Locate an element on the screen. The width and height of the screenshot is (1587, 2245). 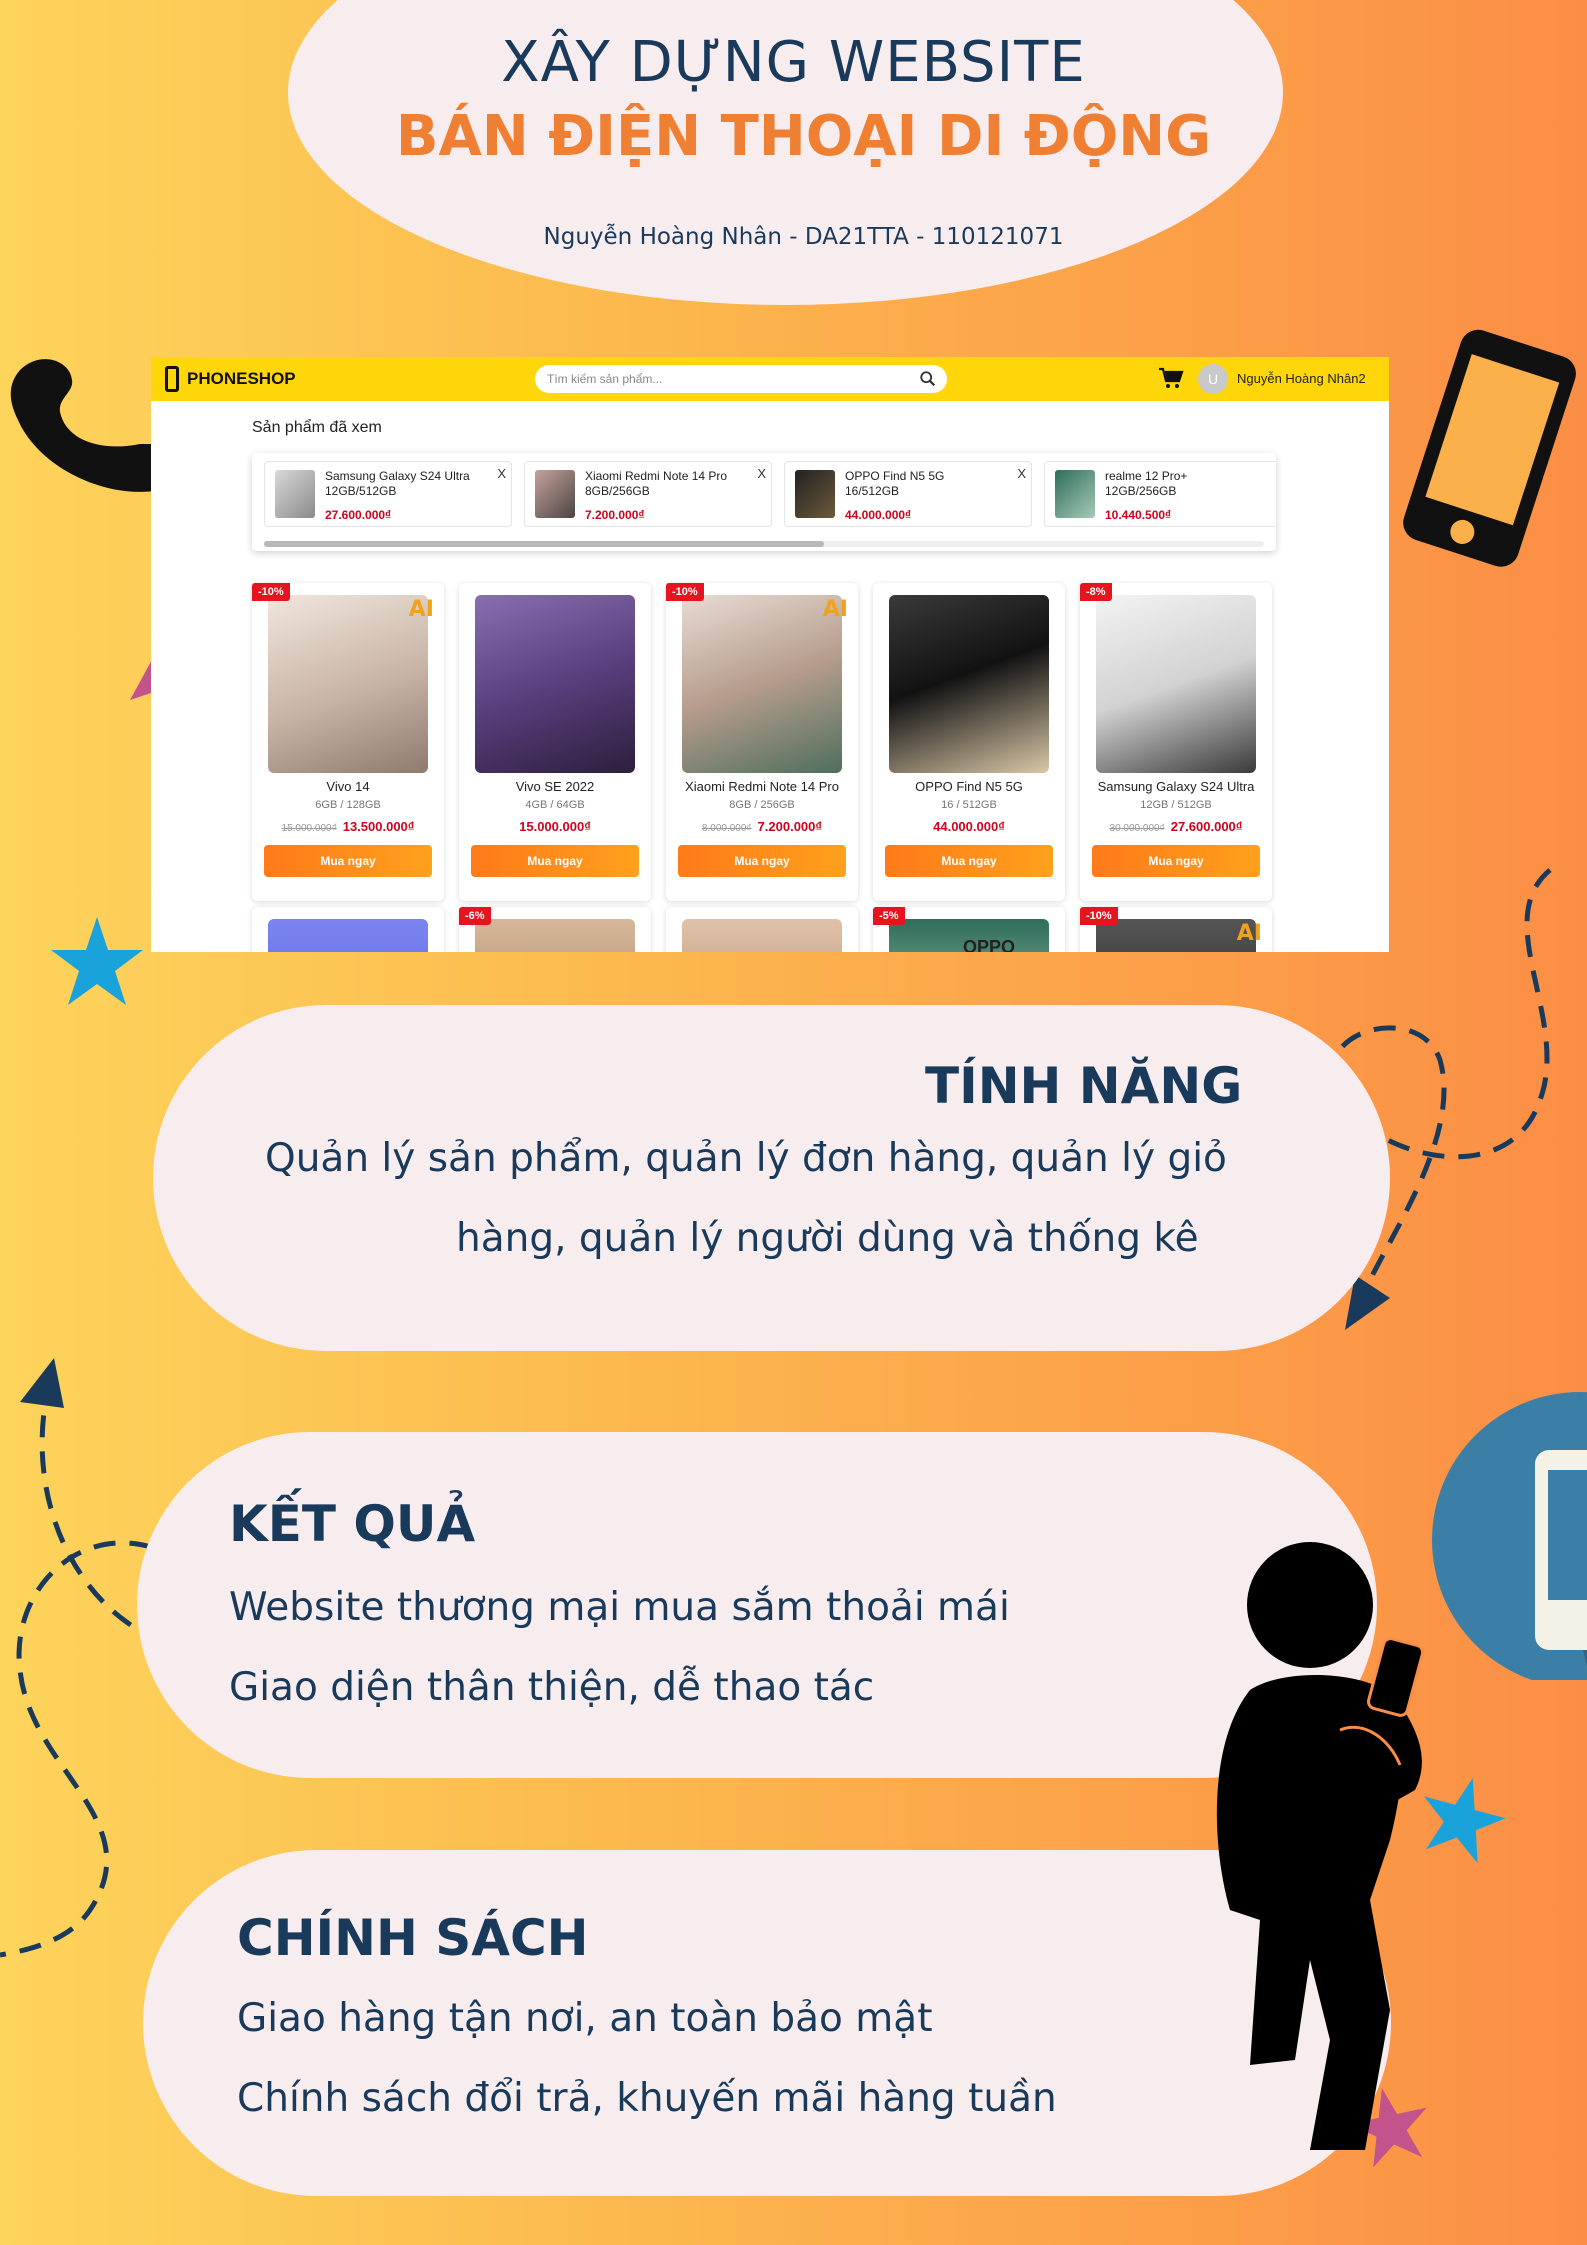
product-price: 15.000.000₫ is located at coordinates (555, 826).